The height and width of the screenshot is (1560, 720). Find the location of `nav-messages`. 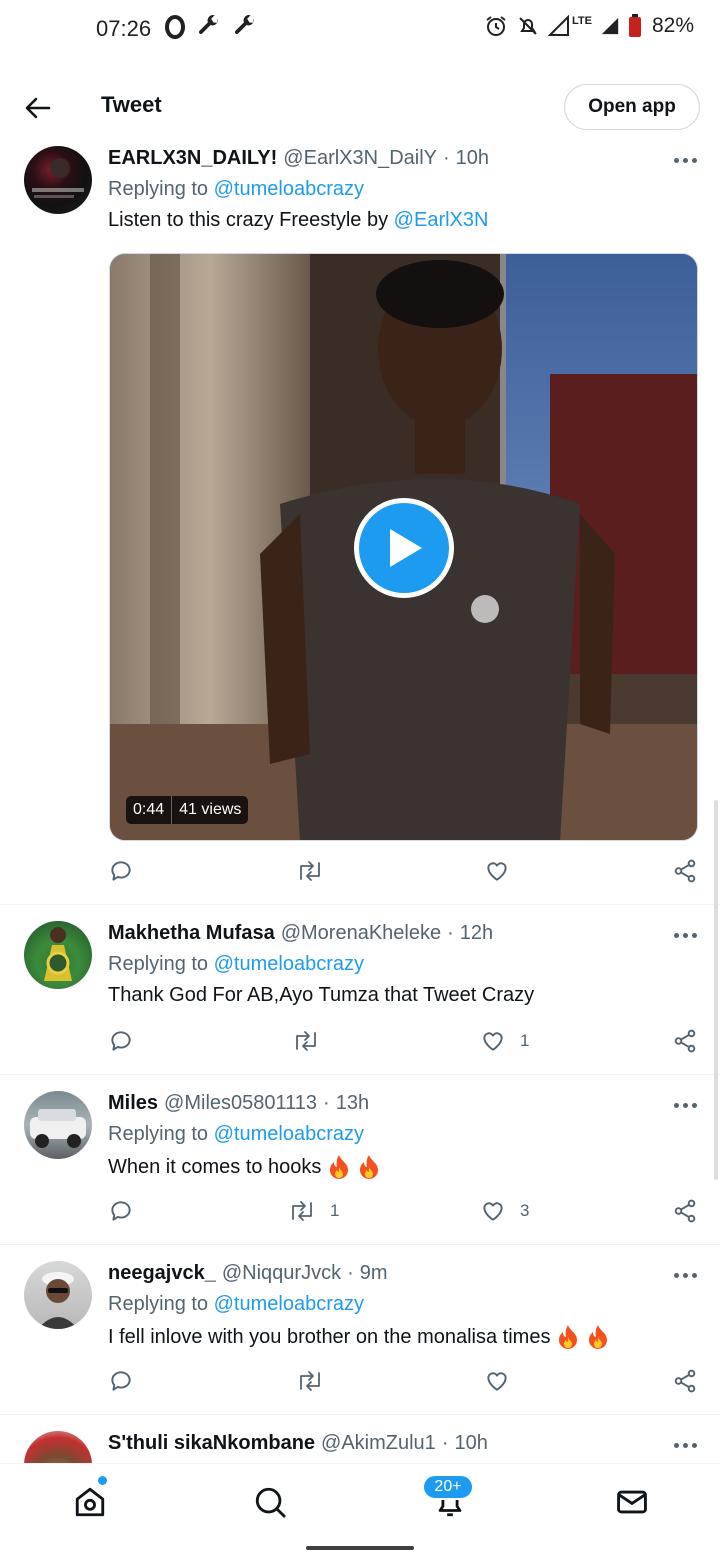

nav-messages is located at coordinates (632, 1502).